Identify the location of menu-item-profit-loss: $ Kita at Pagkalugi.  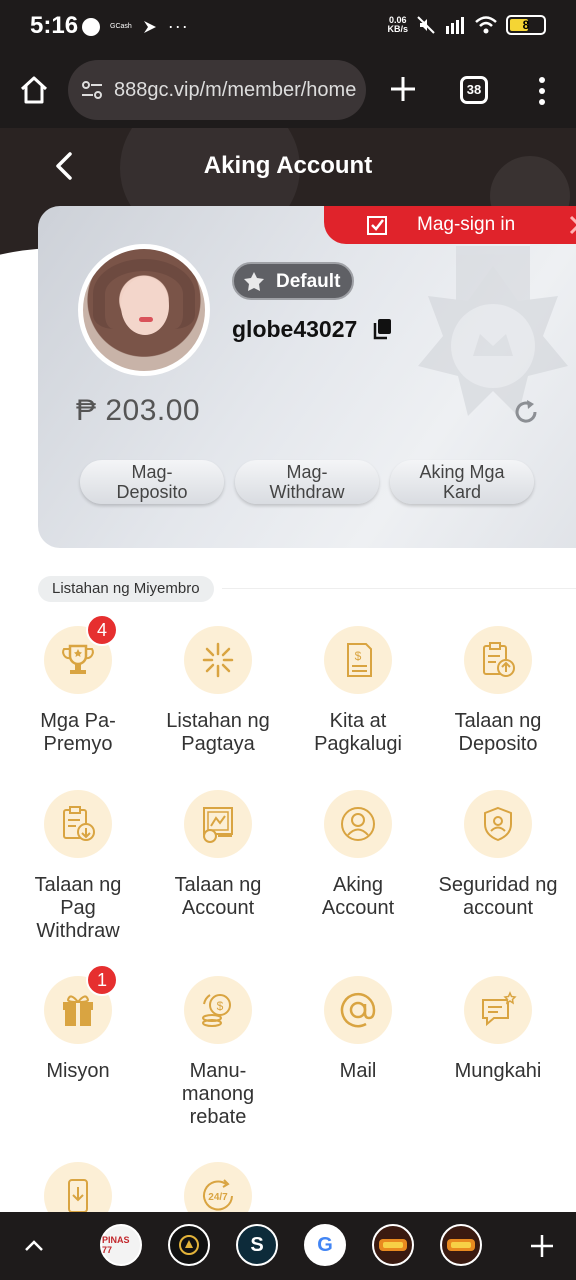
(358, 691).